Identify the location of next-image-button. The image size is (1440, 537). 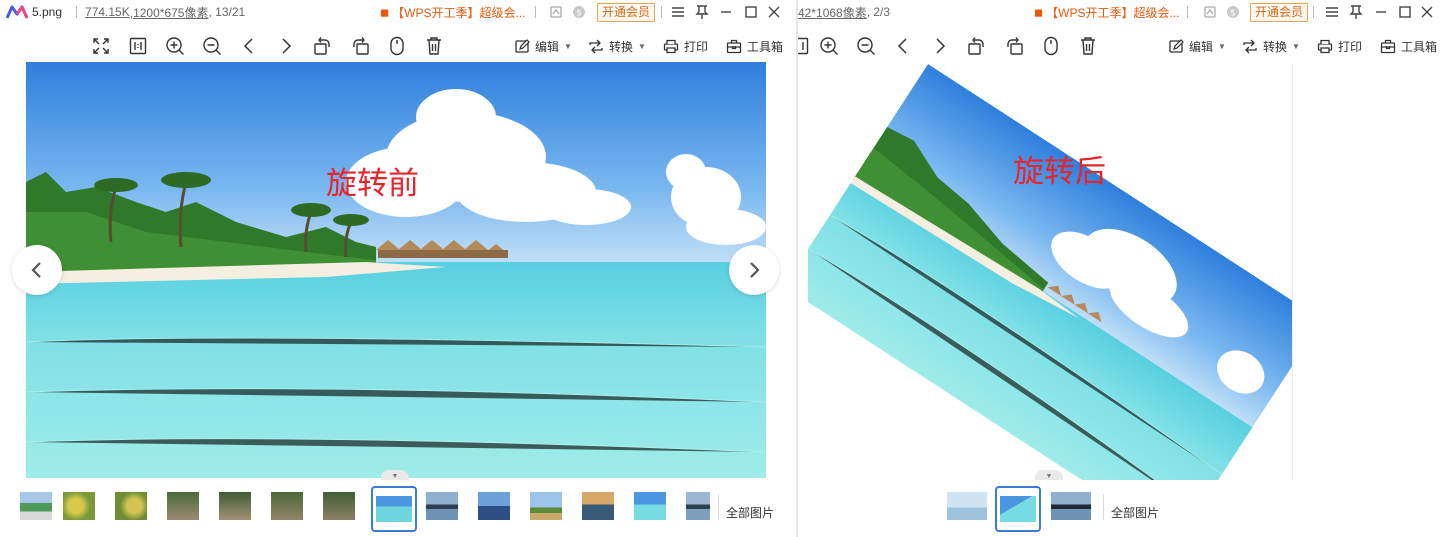
(754, 270).